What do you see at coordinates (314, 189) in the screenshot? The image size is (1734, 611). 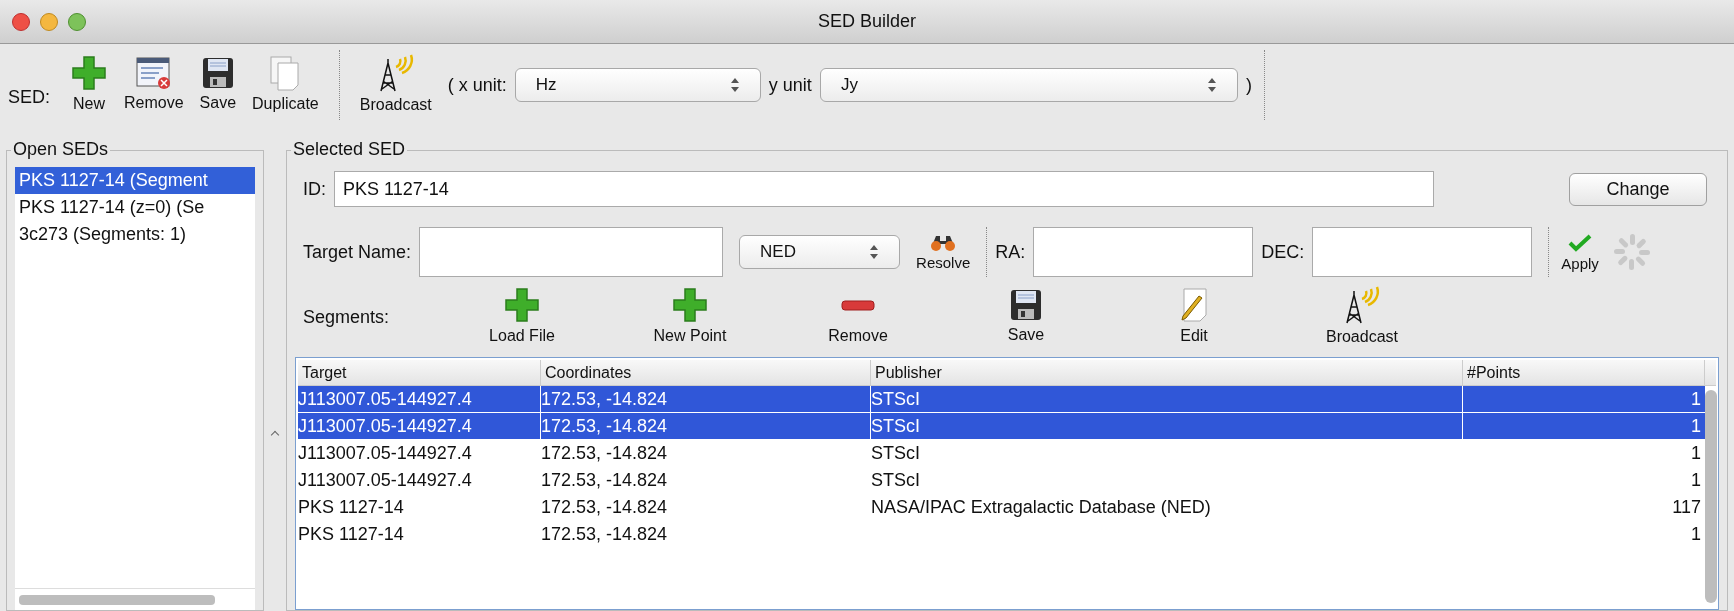 I see `id-label: ID:` at bounding box center [314, 189].